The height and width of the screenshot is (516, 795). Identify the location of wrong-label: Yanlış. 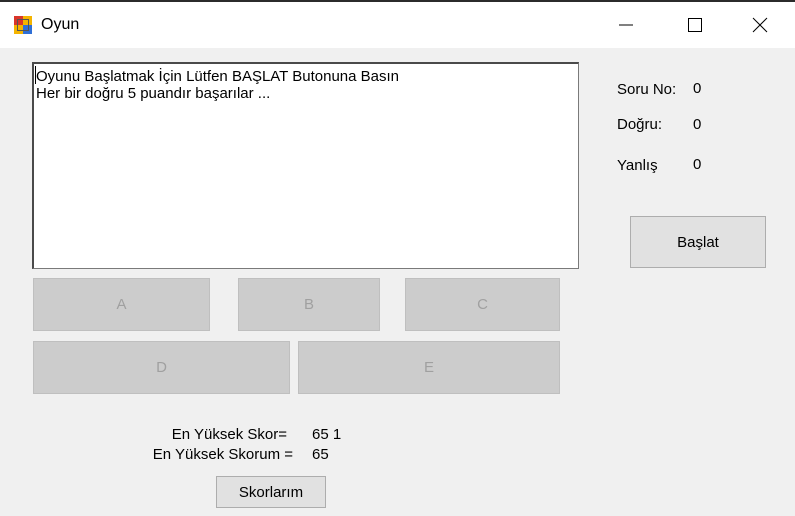
(637, 165).